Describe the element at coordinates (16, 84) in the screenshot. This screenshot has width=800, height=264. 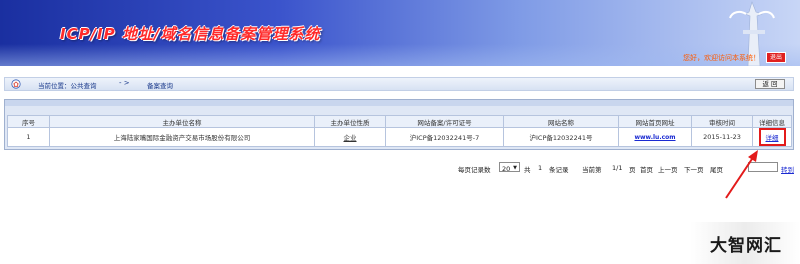
I see `home-icon` at that location.